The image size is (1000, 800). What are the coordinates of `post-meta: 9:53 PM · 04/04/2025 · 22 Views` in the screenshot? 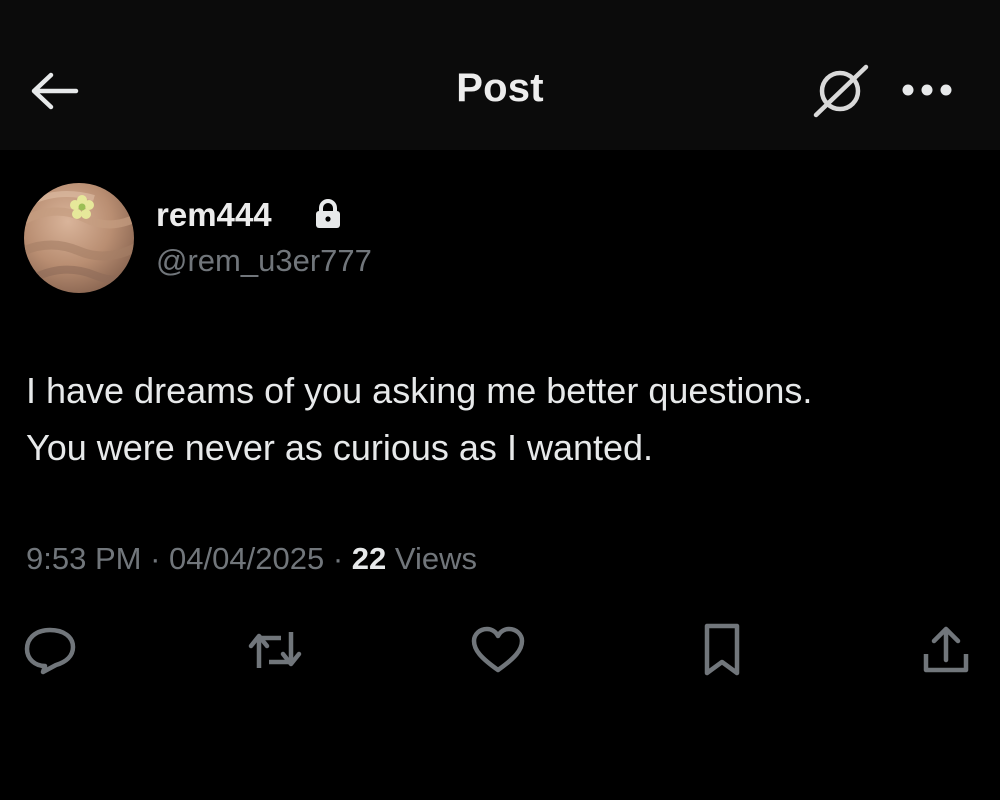 It's located at (251, 559).